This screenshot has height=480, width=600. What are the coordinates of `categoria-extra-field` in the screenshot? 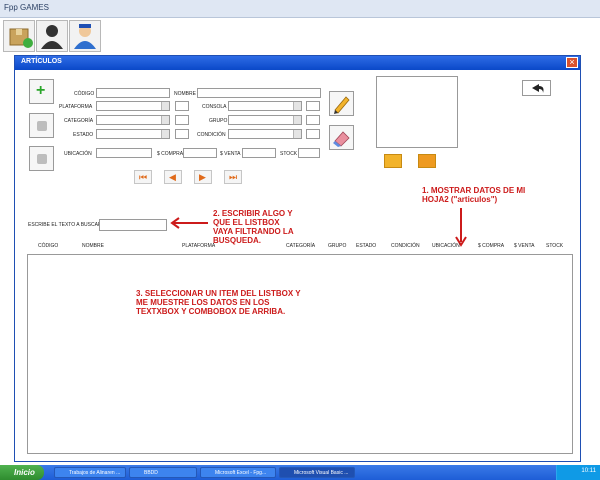 It's located at (182, 120).